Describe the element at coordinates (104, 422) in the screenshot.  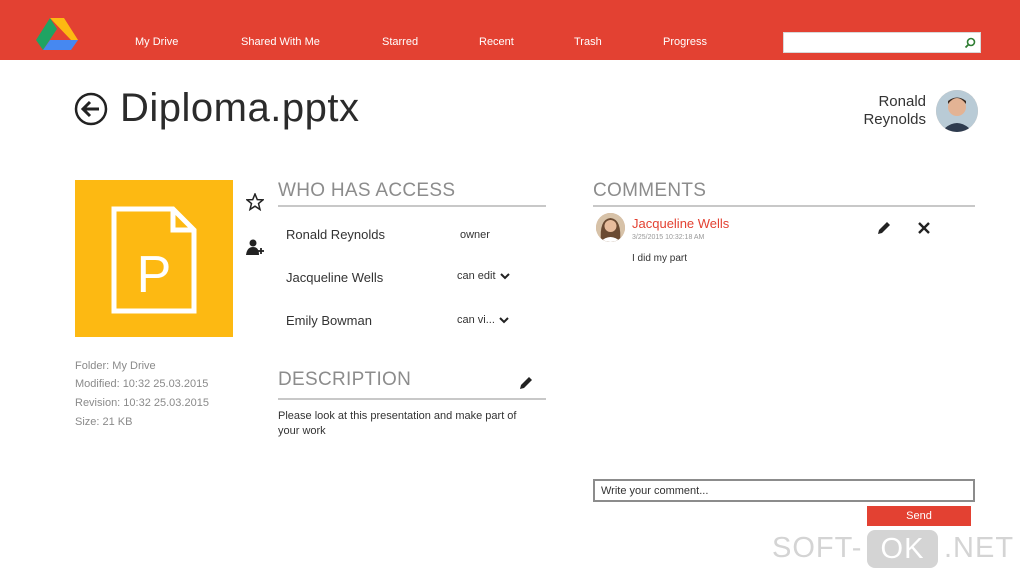
I see `meta-size: Size: 21 KB` at that location.